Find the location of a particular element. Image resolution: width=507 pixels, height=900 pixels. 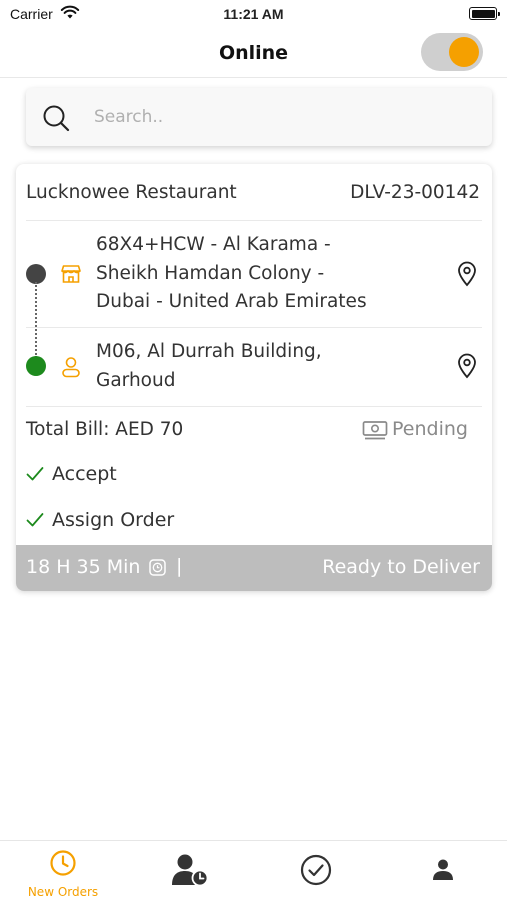

online-toggle is located at coordinates (452, 52).